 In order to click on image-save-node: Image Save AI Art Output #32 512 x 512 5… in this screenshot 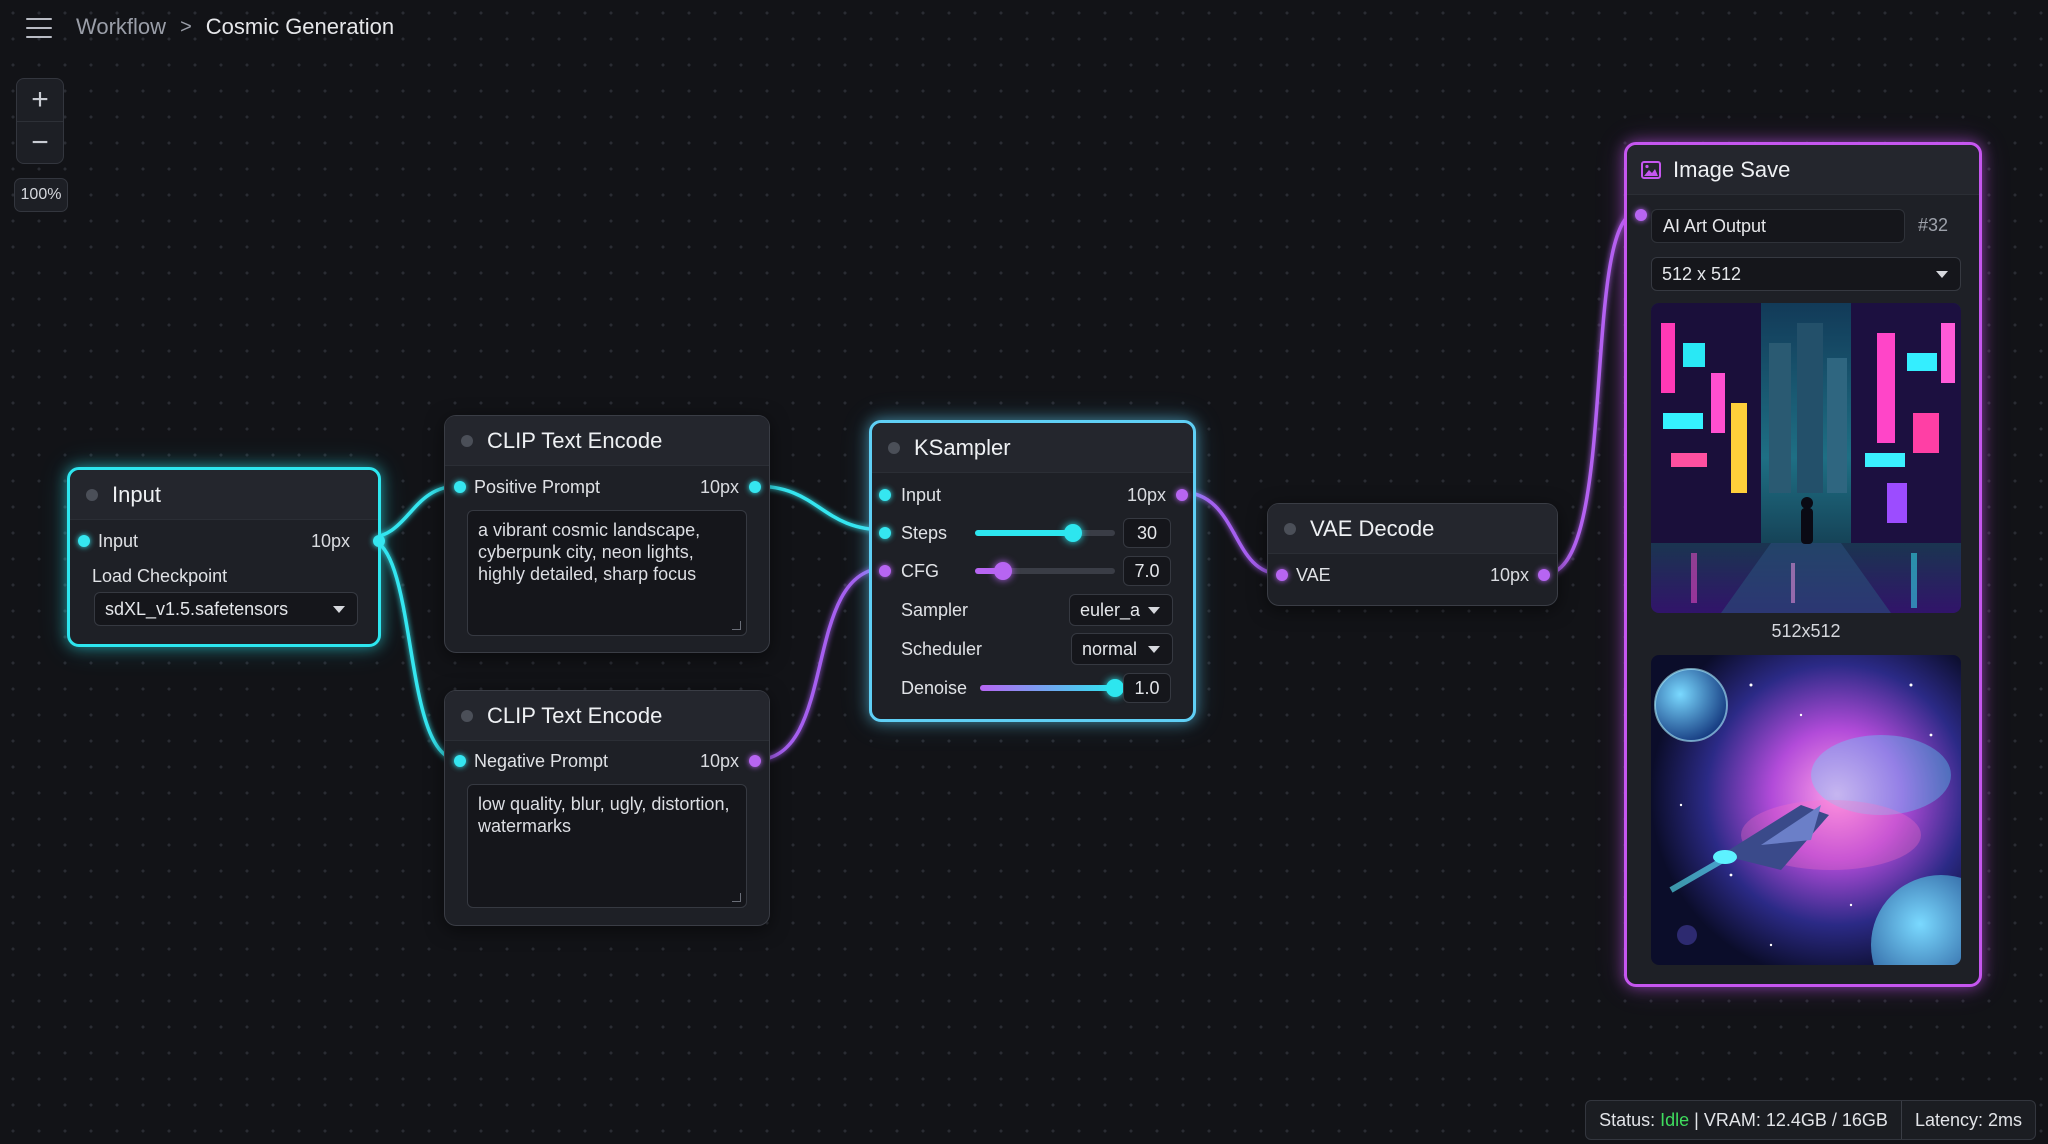, I will do `click(1803, 564)`.